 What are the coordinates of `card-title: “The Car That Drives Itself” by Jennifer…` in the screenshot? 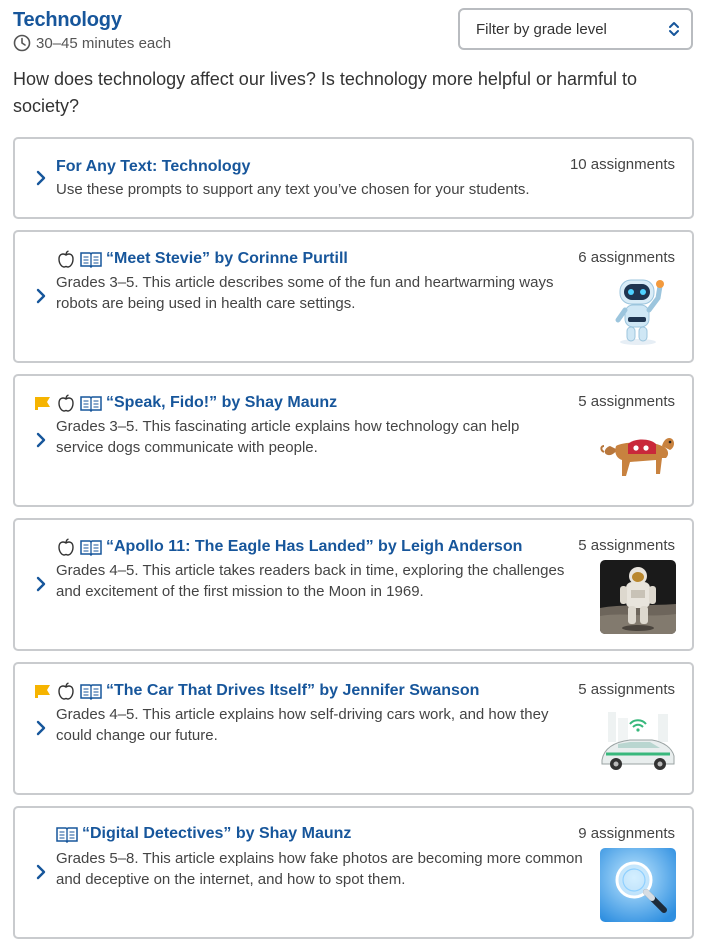 It's located at (292, 691).